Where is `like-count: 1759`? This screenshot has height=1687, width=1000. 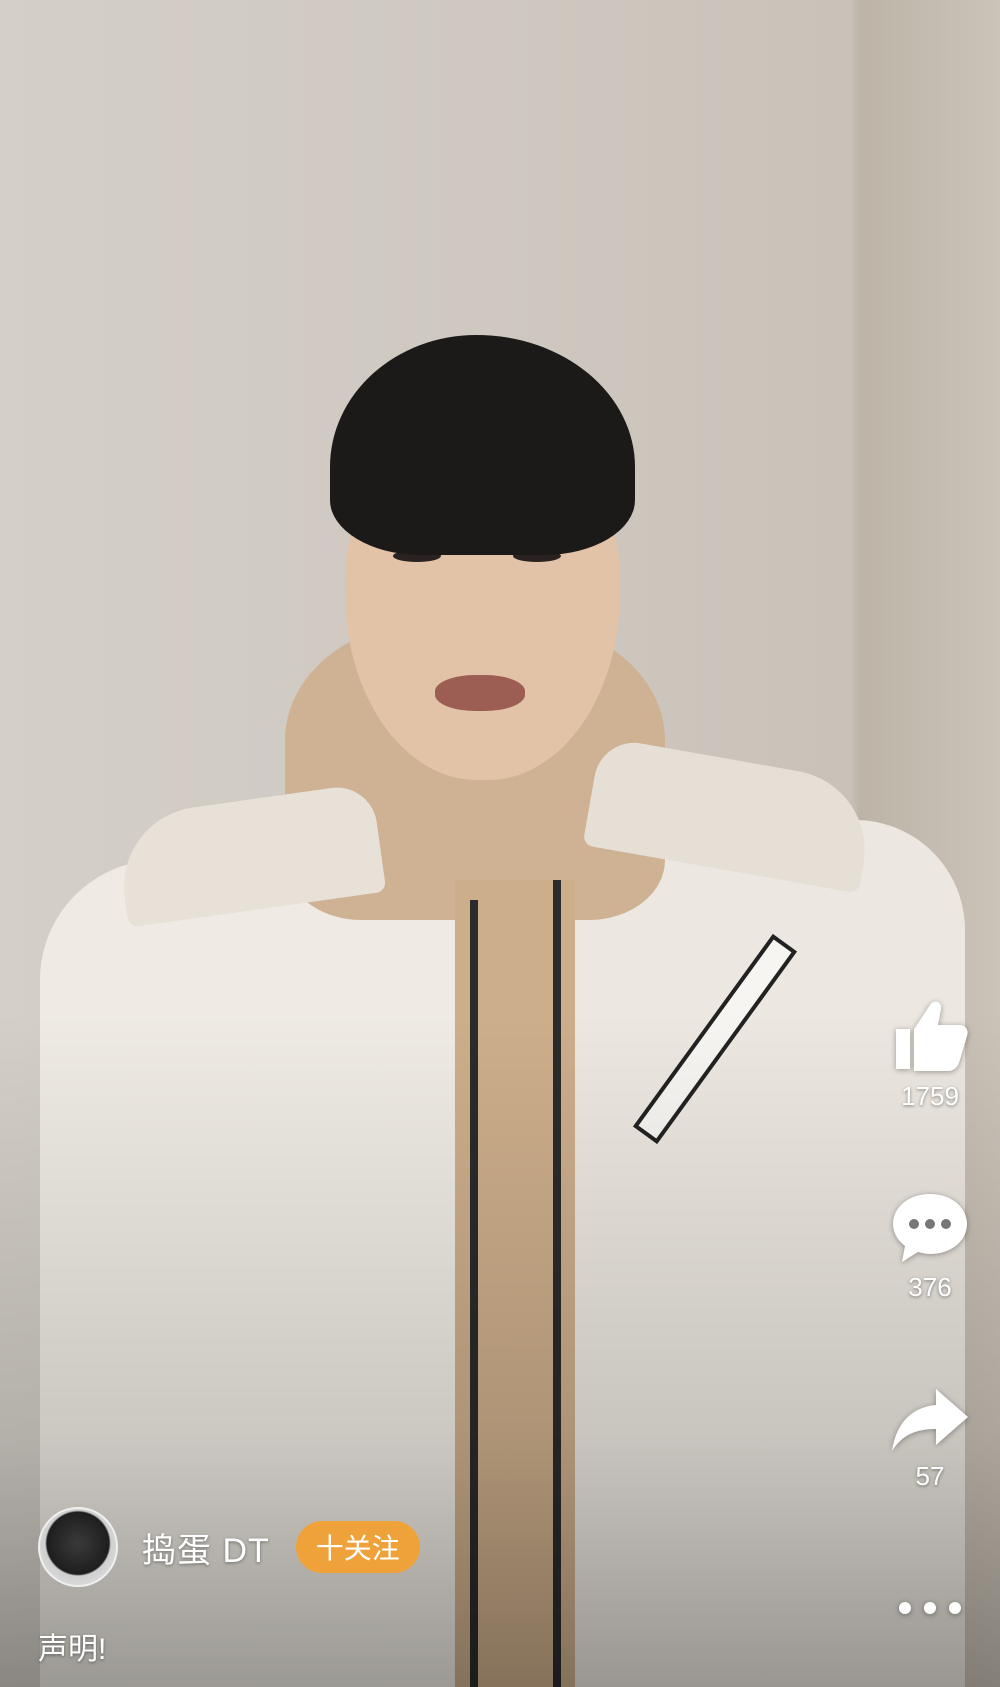 like-count: 1759 is located at coordinates (930, 1096).